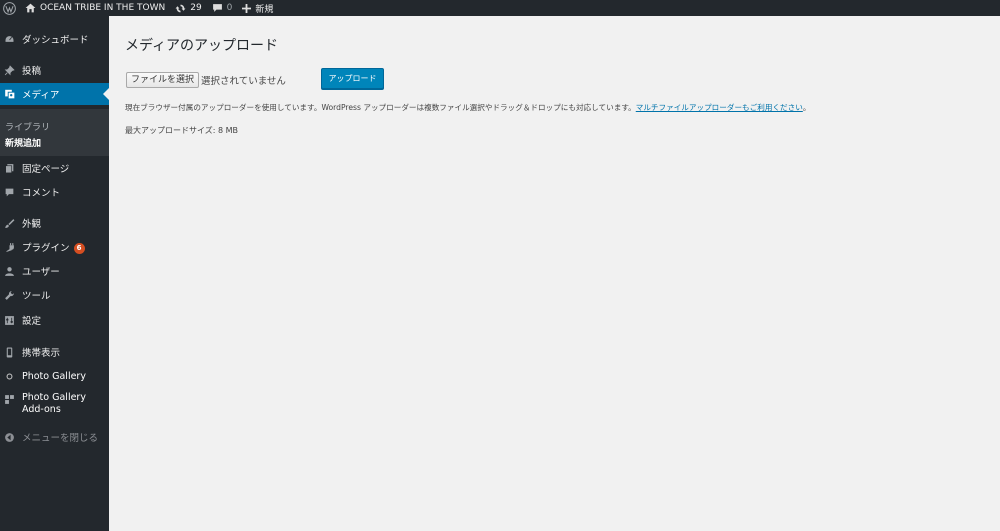 The width and height of the screenshot is (1000, 531). Describe the element at coordinates (36, 296) in the screenshot. I see `sidebar-item-label: ツール` at that location.